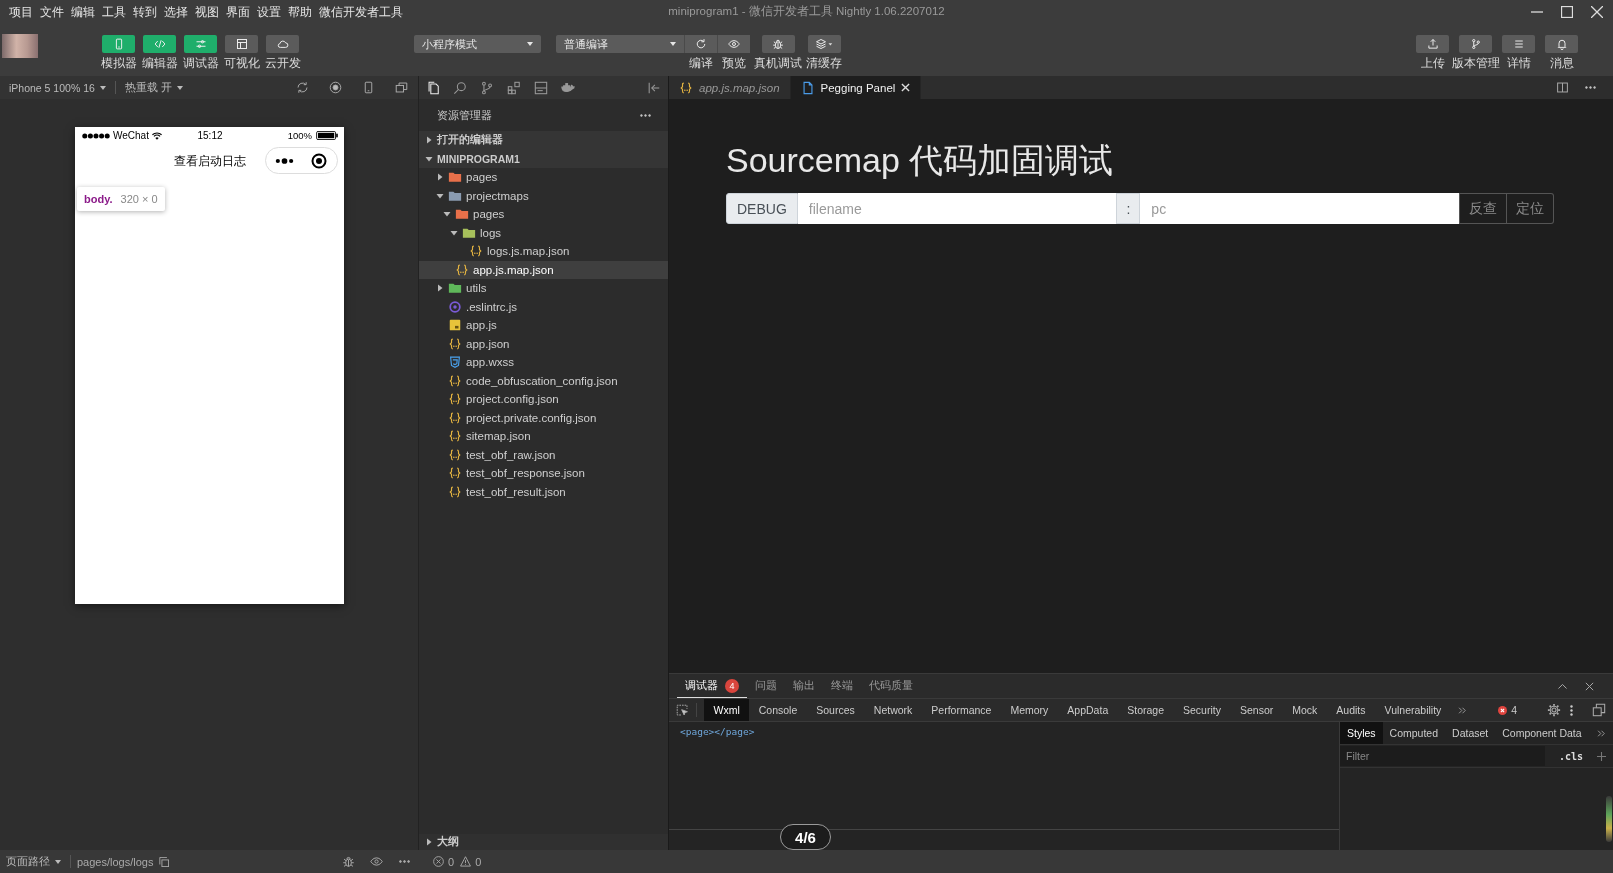 This screenshot has height=873, width=1613. What do you see at coordinates (477, 44) in the screenshot?
I see `mode-dropdown: 小程序模式` at bounding box center [477, 44].